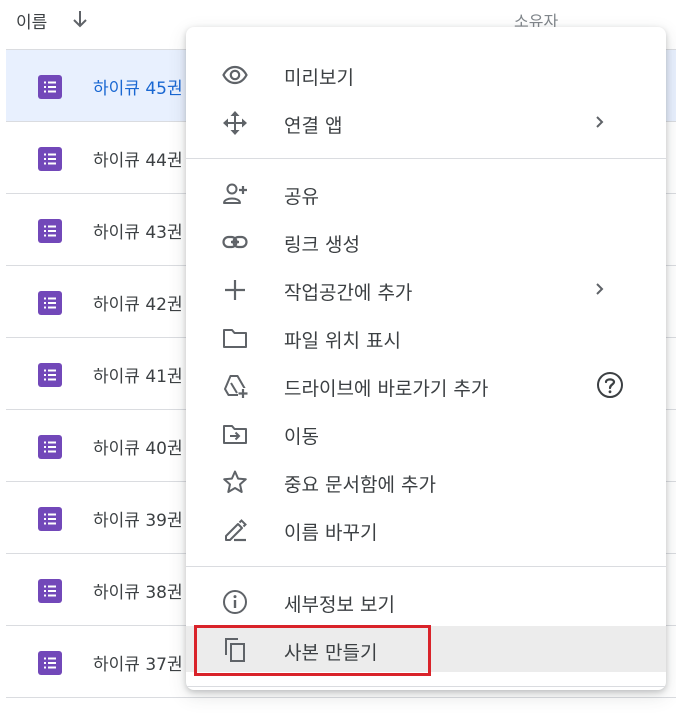  Describe the element at coordinates (312, 650) in the screenshot. I see `highlight-annotation-box` at that location.